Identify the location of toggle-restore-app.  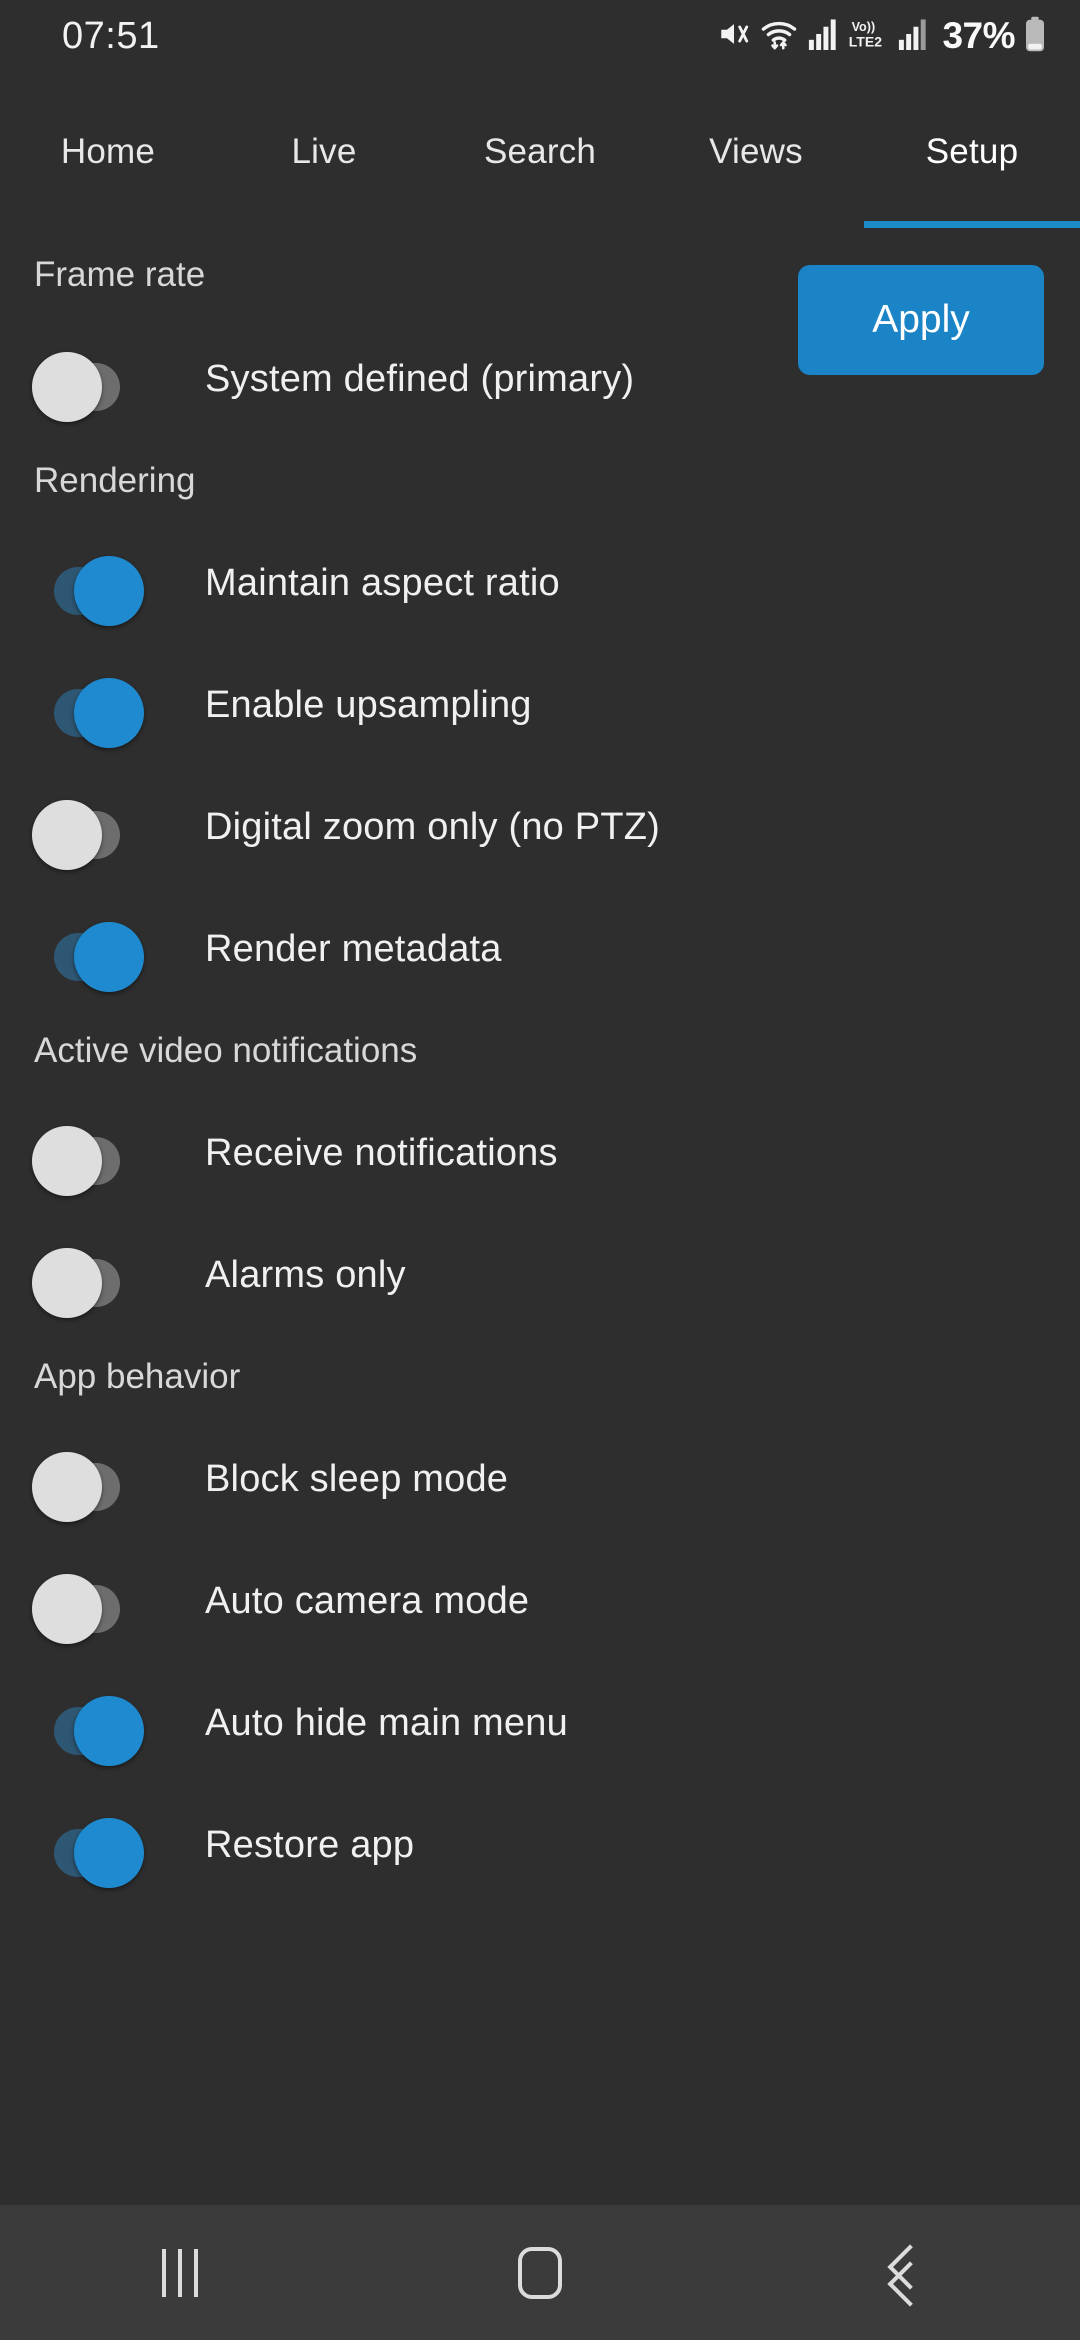
(88, 1849).